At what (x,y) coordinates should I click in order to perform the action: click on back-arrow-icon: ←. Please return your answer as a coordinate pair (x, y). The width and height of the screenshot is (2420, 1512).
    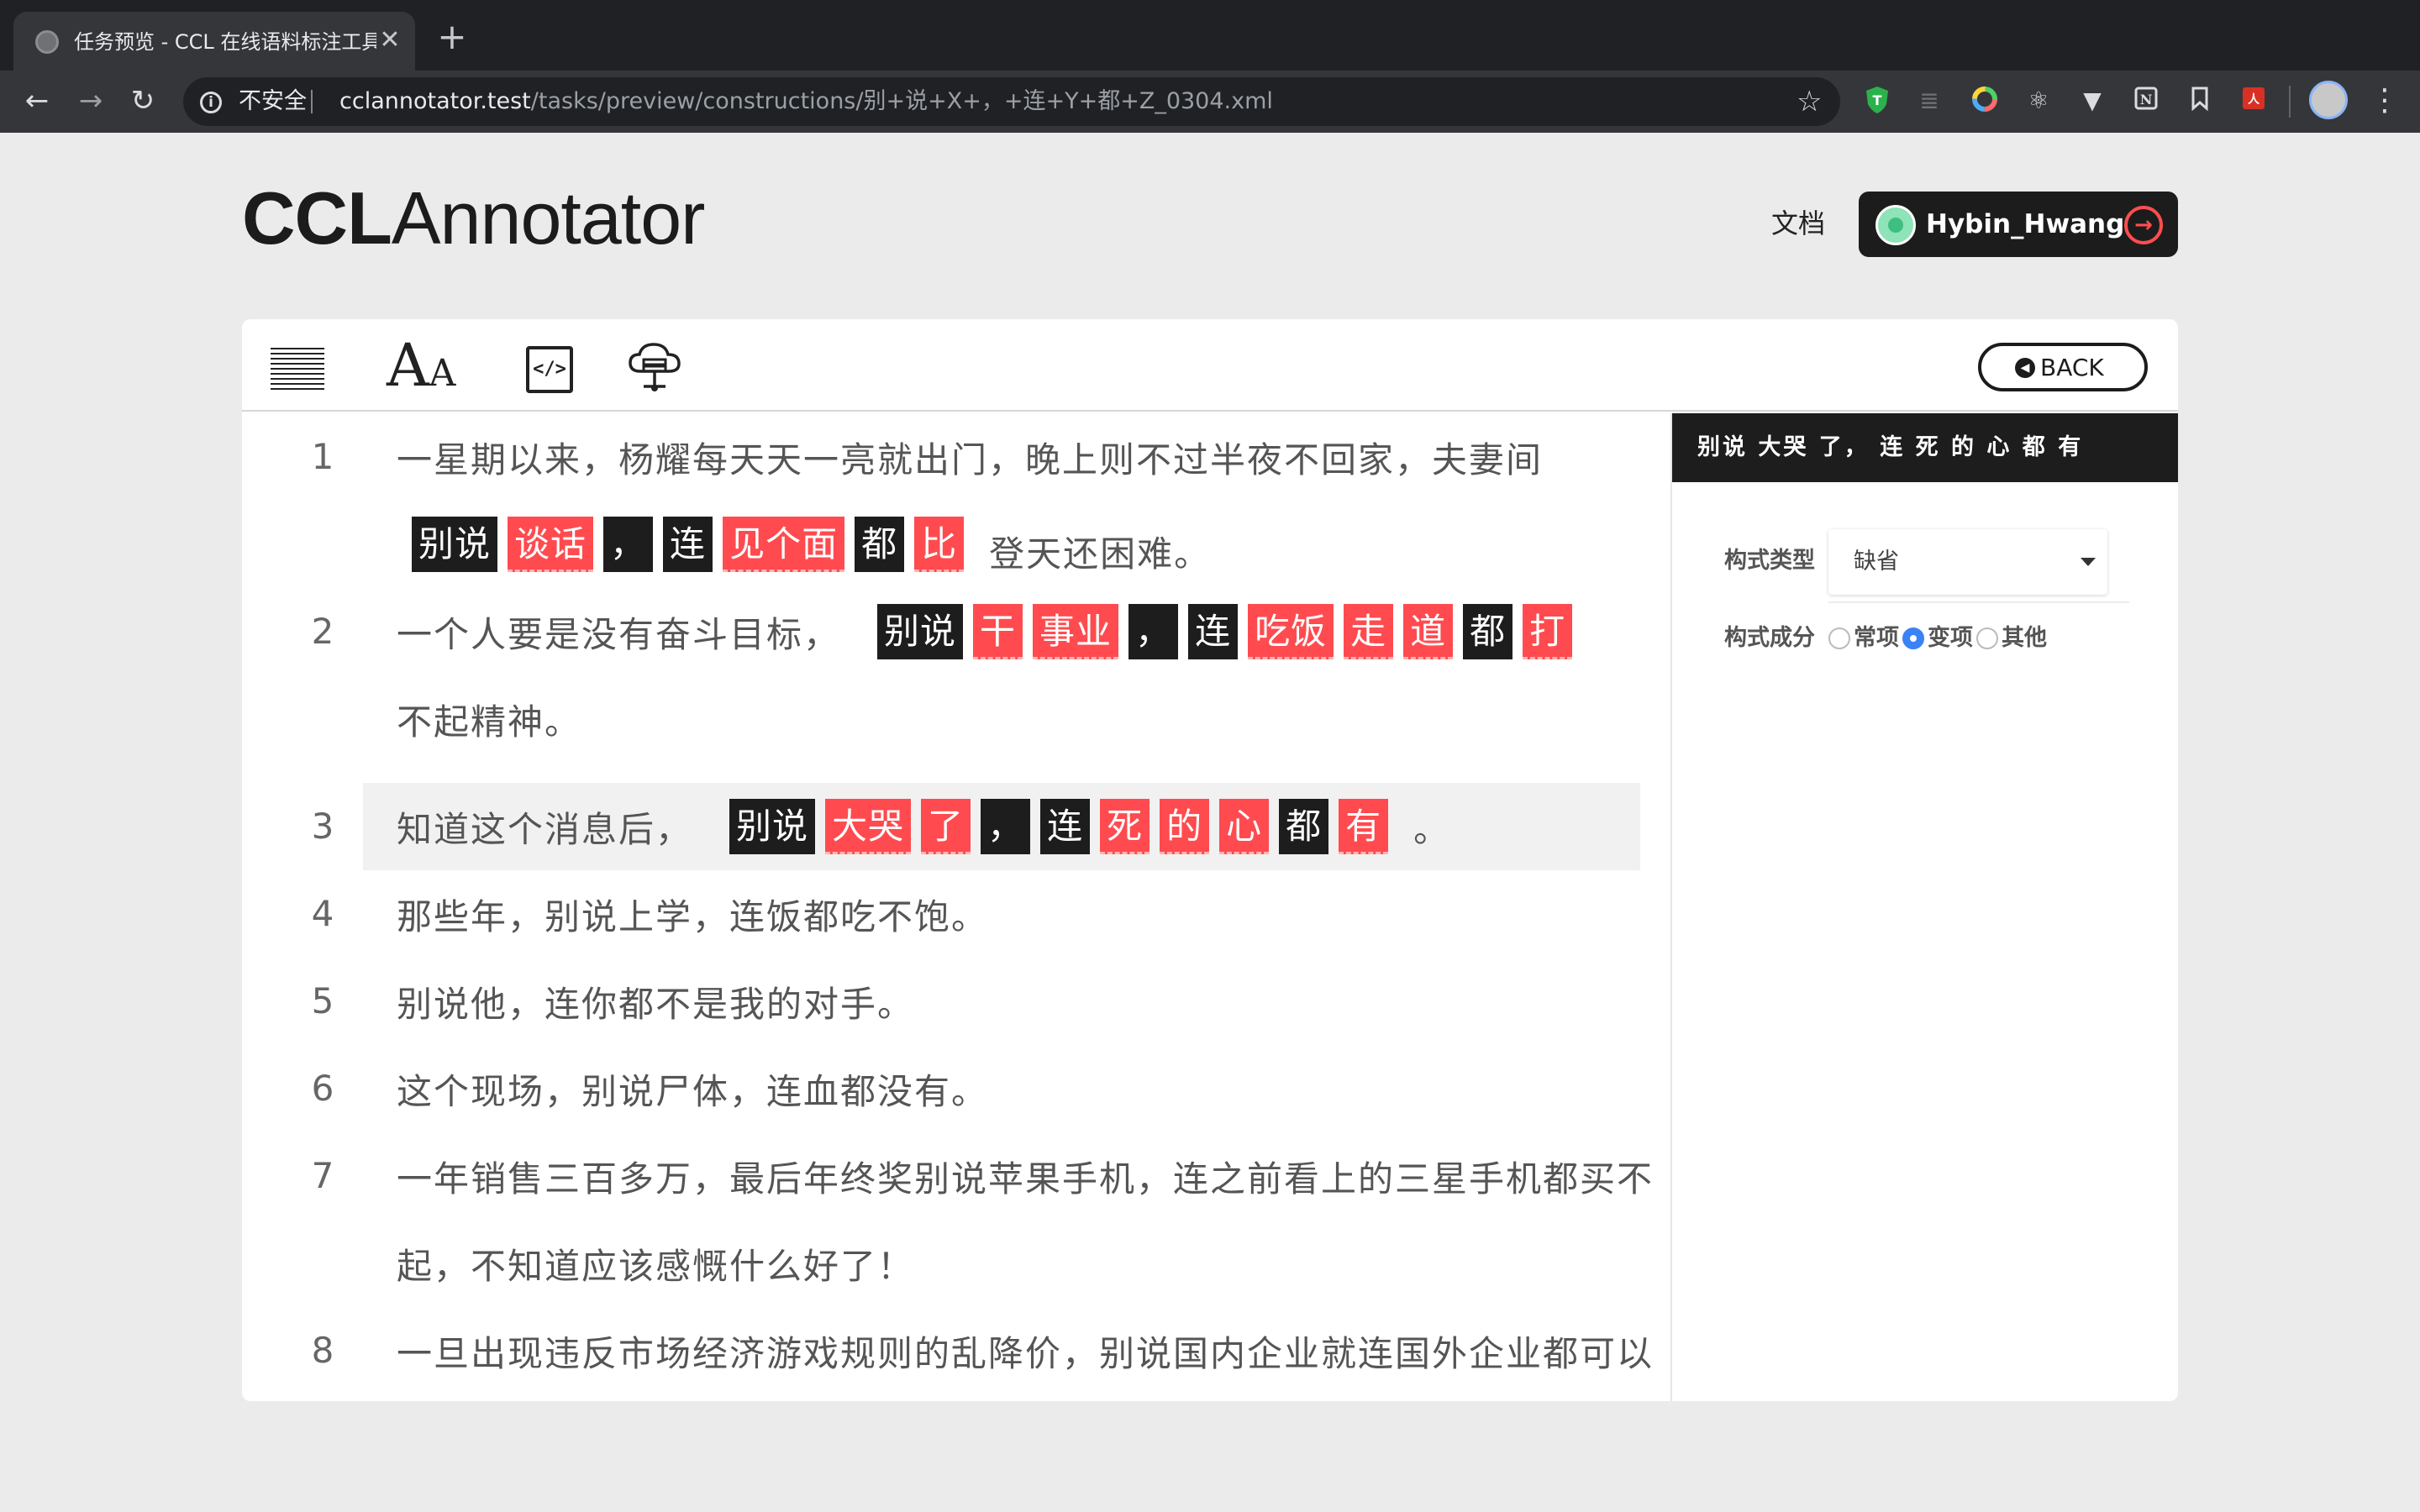
    Looking at the image, I should click on (37, 101).